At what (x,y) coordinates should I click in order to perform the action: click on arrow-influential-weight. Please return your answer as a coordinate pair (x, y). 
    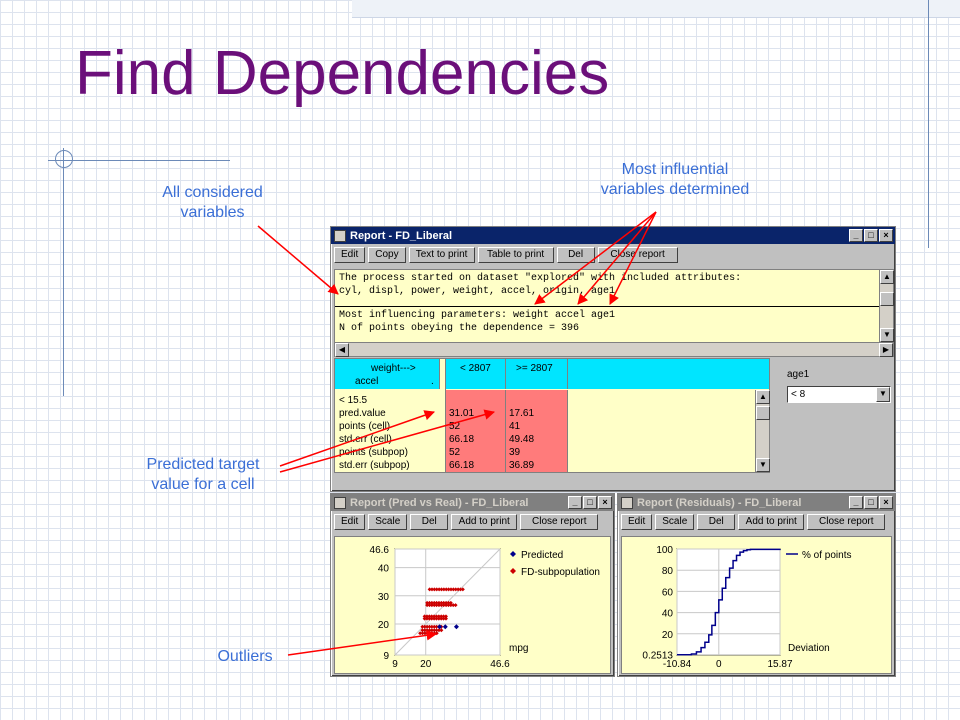
    Looking at the image, I should click on (595, 258).